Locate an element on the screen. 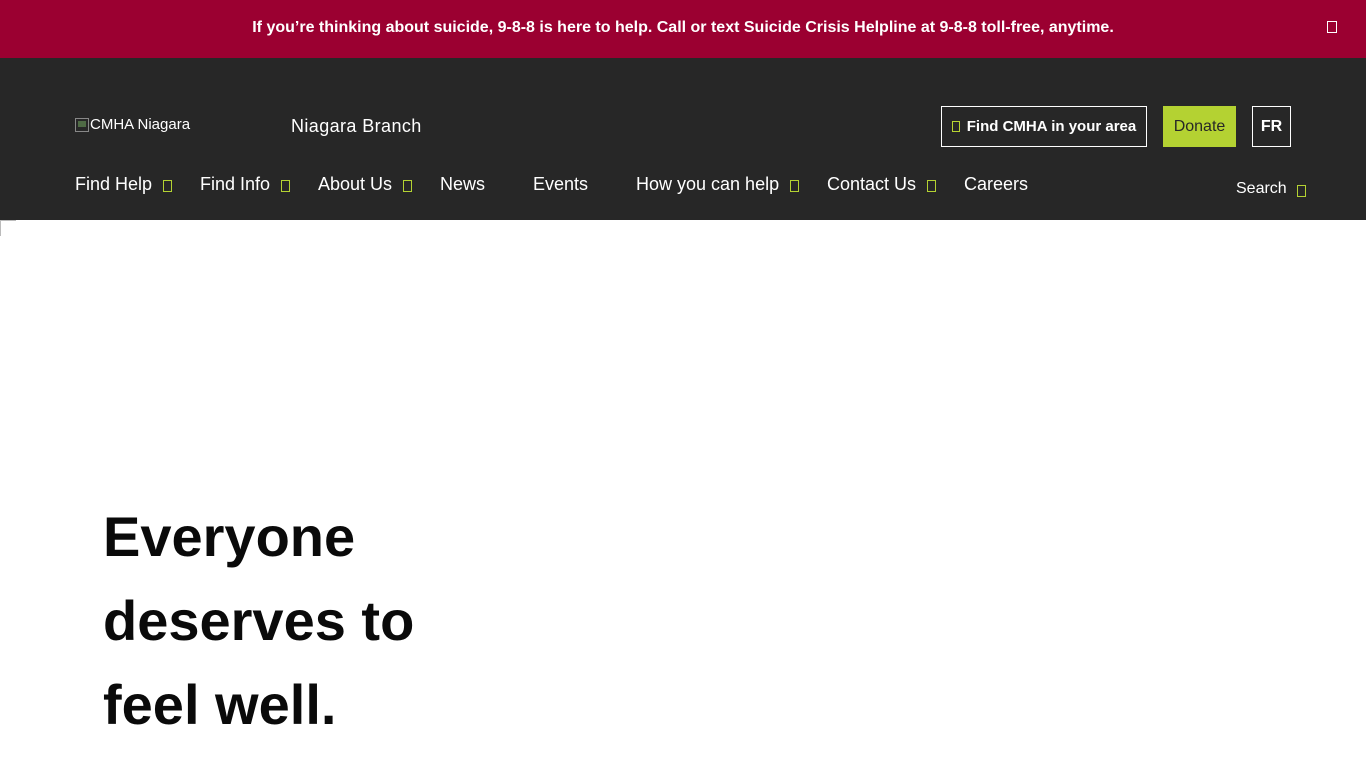 The image size is (1366, 768). nav-item-news: News is located at coordinates (462, 184).